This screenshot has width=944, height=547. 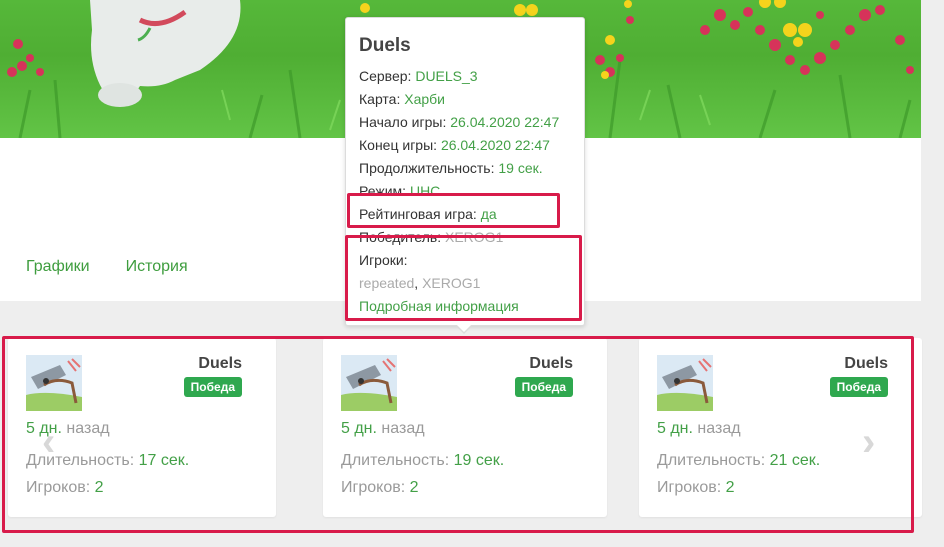 What do you see at coordinates (402, 99) in the screenshot?
I see `map-row: Карта: Харби` at bounding box center [402, 99].